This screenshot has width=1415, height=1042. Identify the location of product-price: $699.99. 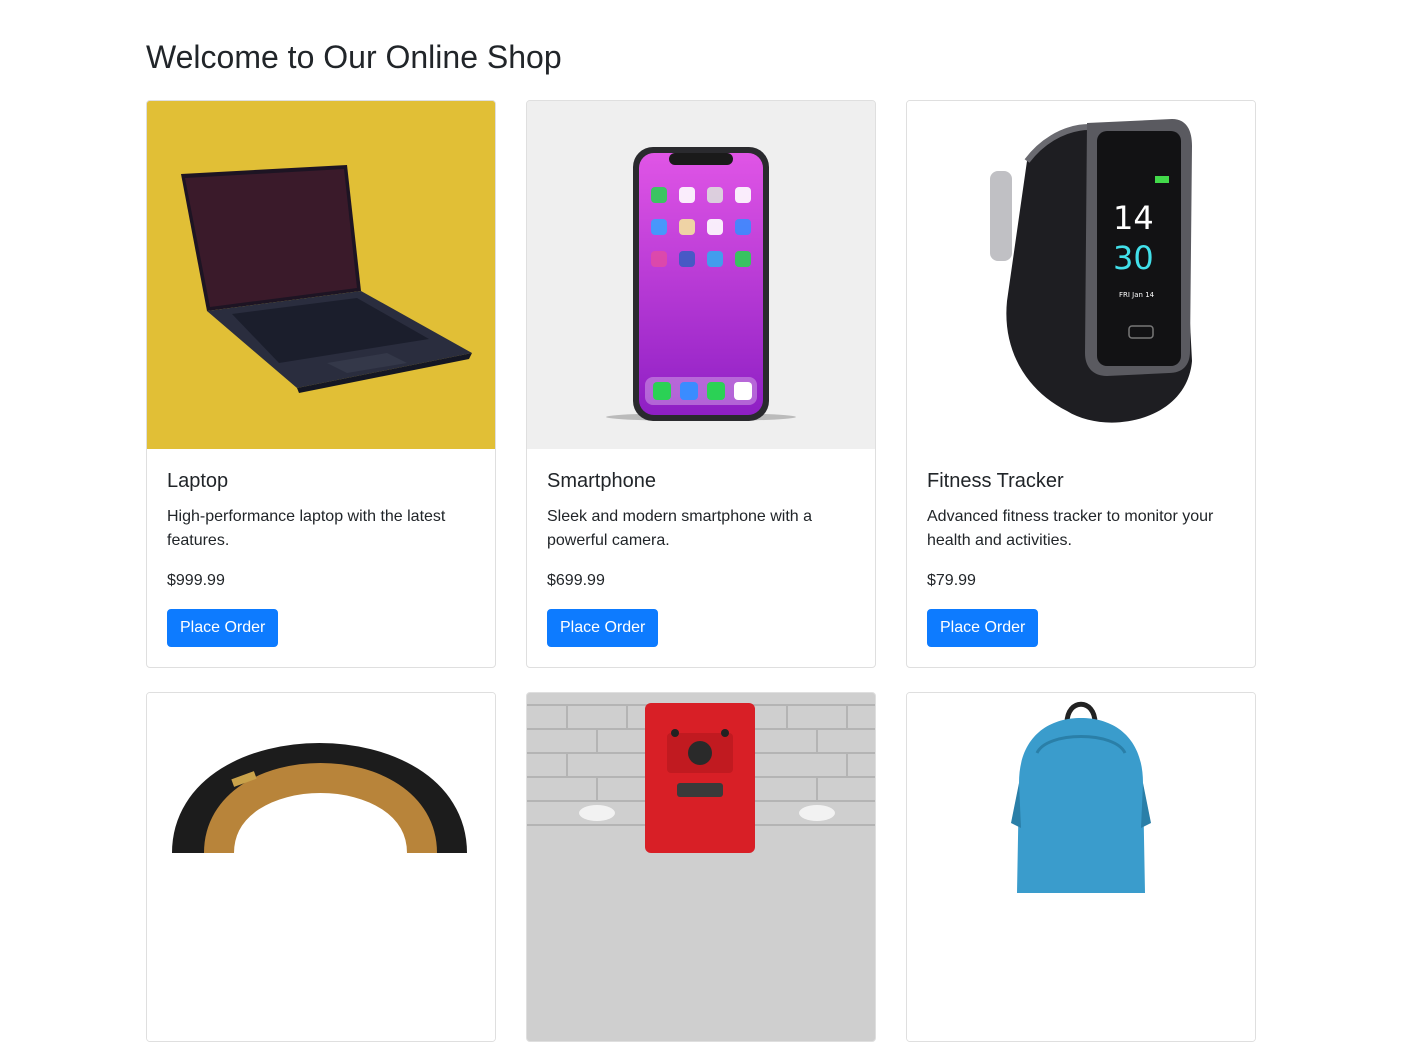
(576, 580).